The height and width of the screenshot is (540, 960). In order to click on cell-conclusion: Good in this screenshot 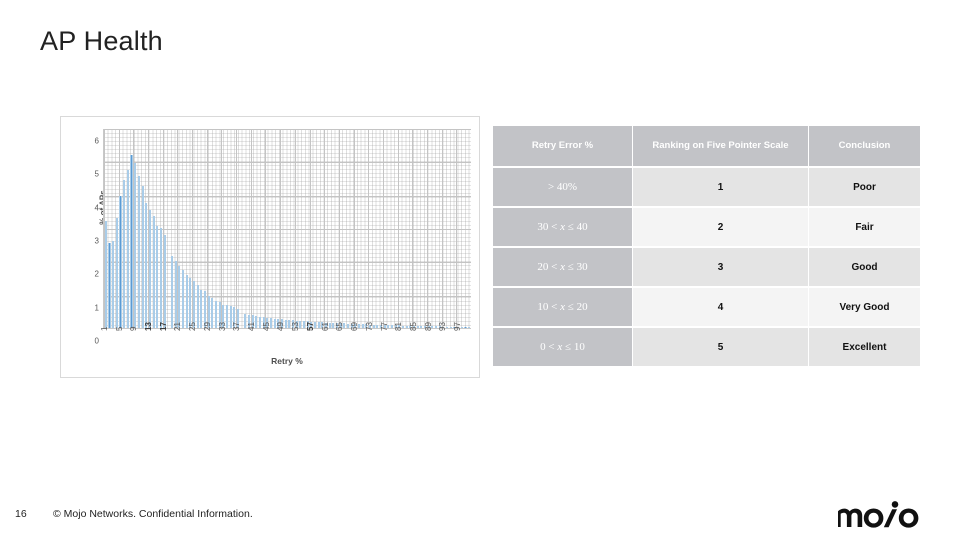, I will do `click(864, 267)`.